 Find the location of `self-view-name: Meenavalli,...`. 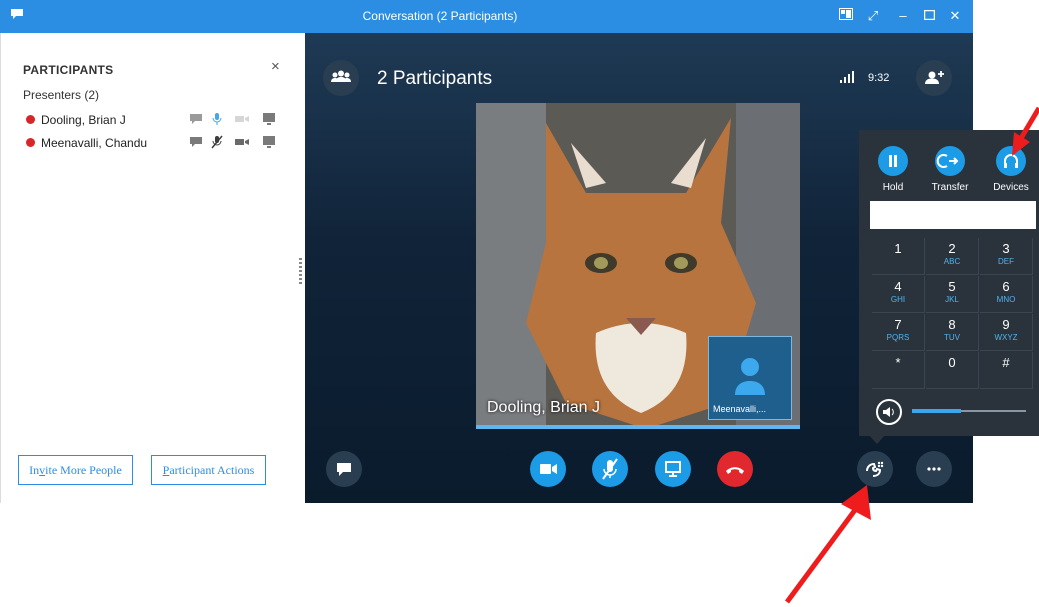

self-view-name: Meenavalli,... is located at coordinates (740, 409).